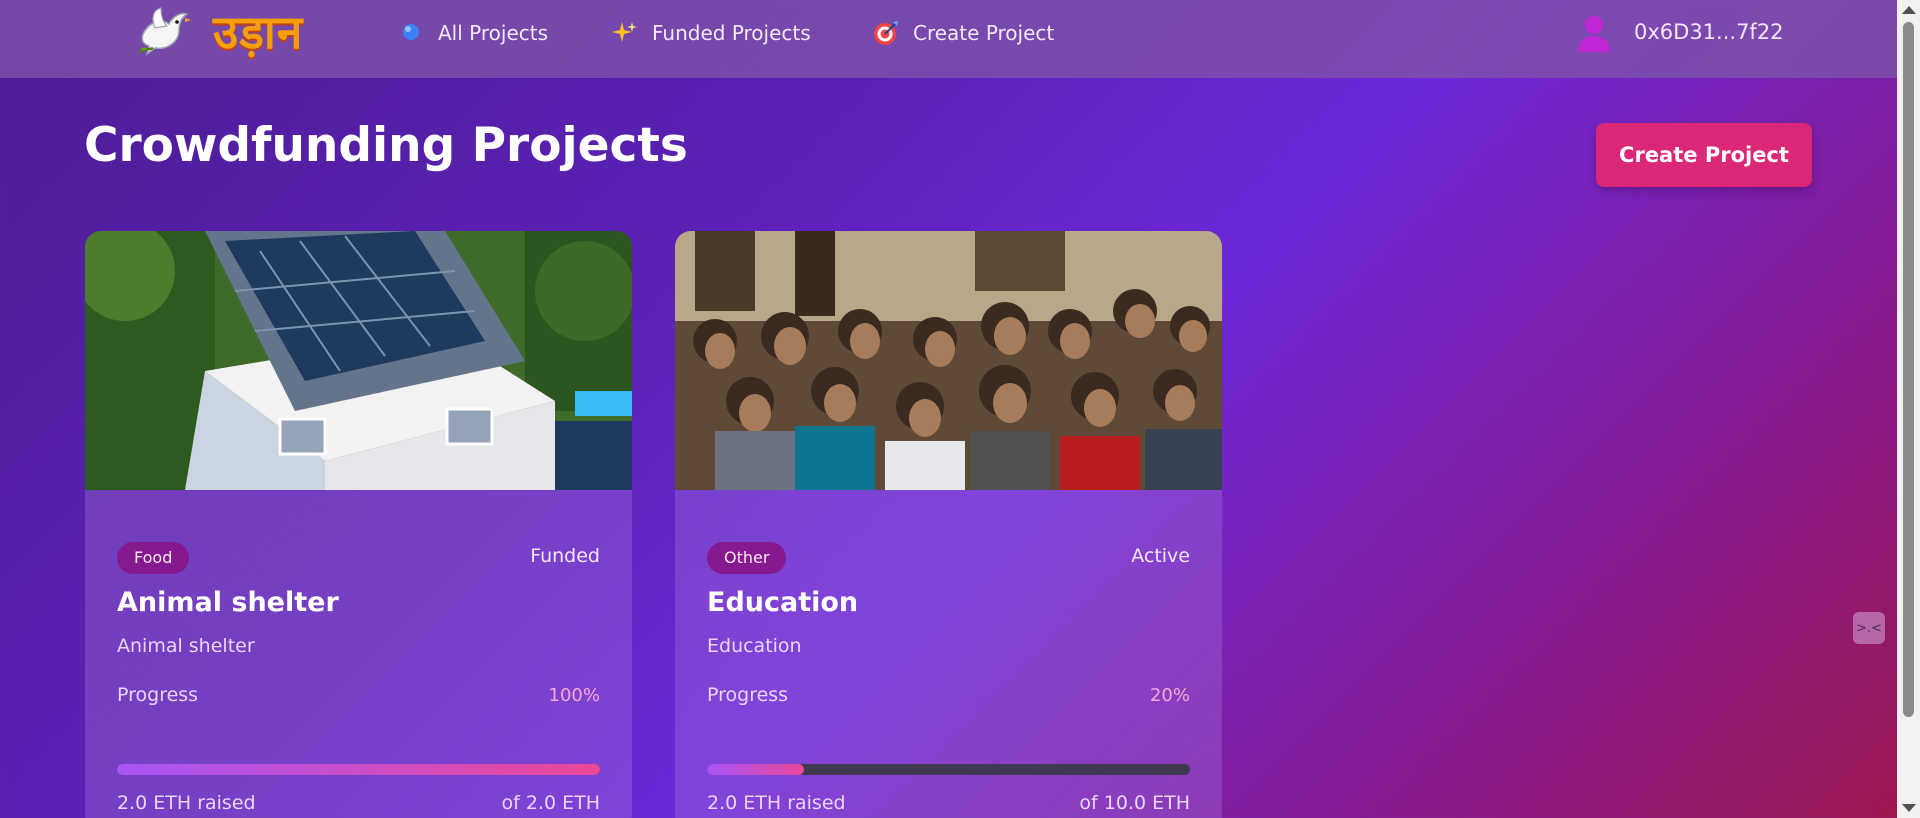  I want to click on progress-percent: 100%, so click(574, 695).